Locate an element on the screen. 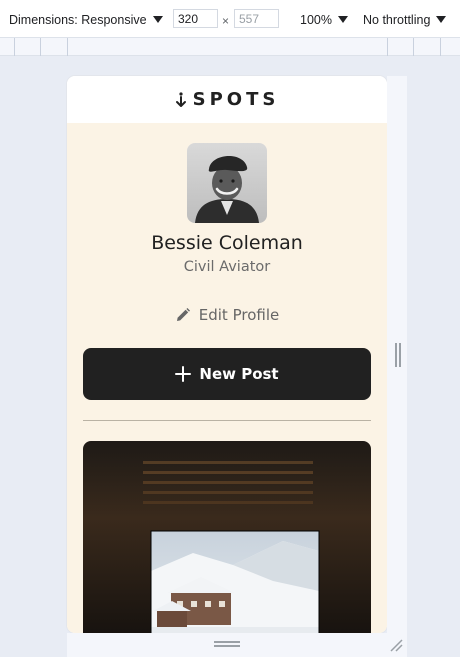 The image size is (460, 657). throttling-label: No throttling is located at coordinates (397, 20).